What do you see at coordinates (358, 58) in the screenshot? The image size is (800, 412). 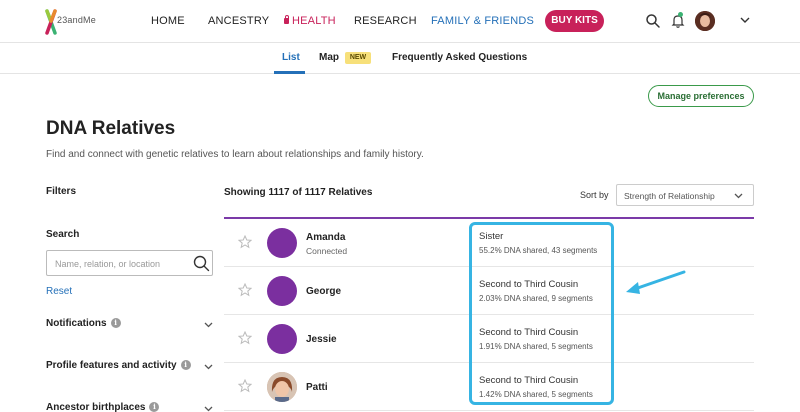 I see `new-badge: NEW` at bounding box center [358, 58].